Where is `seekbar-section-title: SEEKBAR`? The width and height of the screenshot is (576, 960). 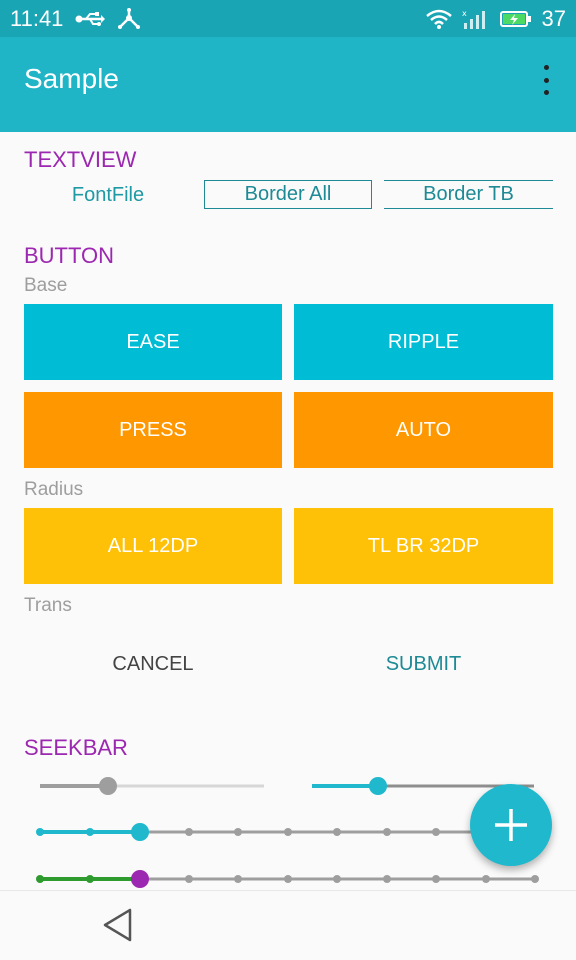
seekbar-section-title: SEEKBAR is located at coordinates (76, 747).